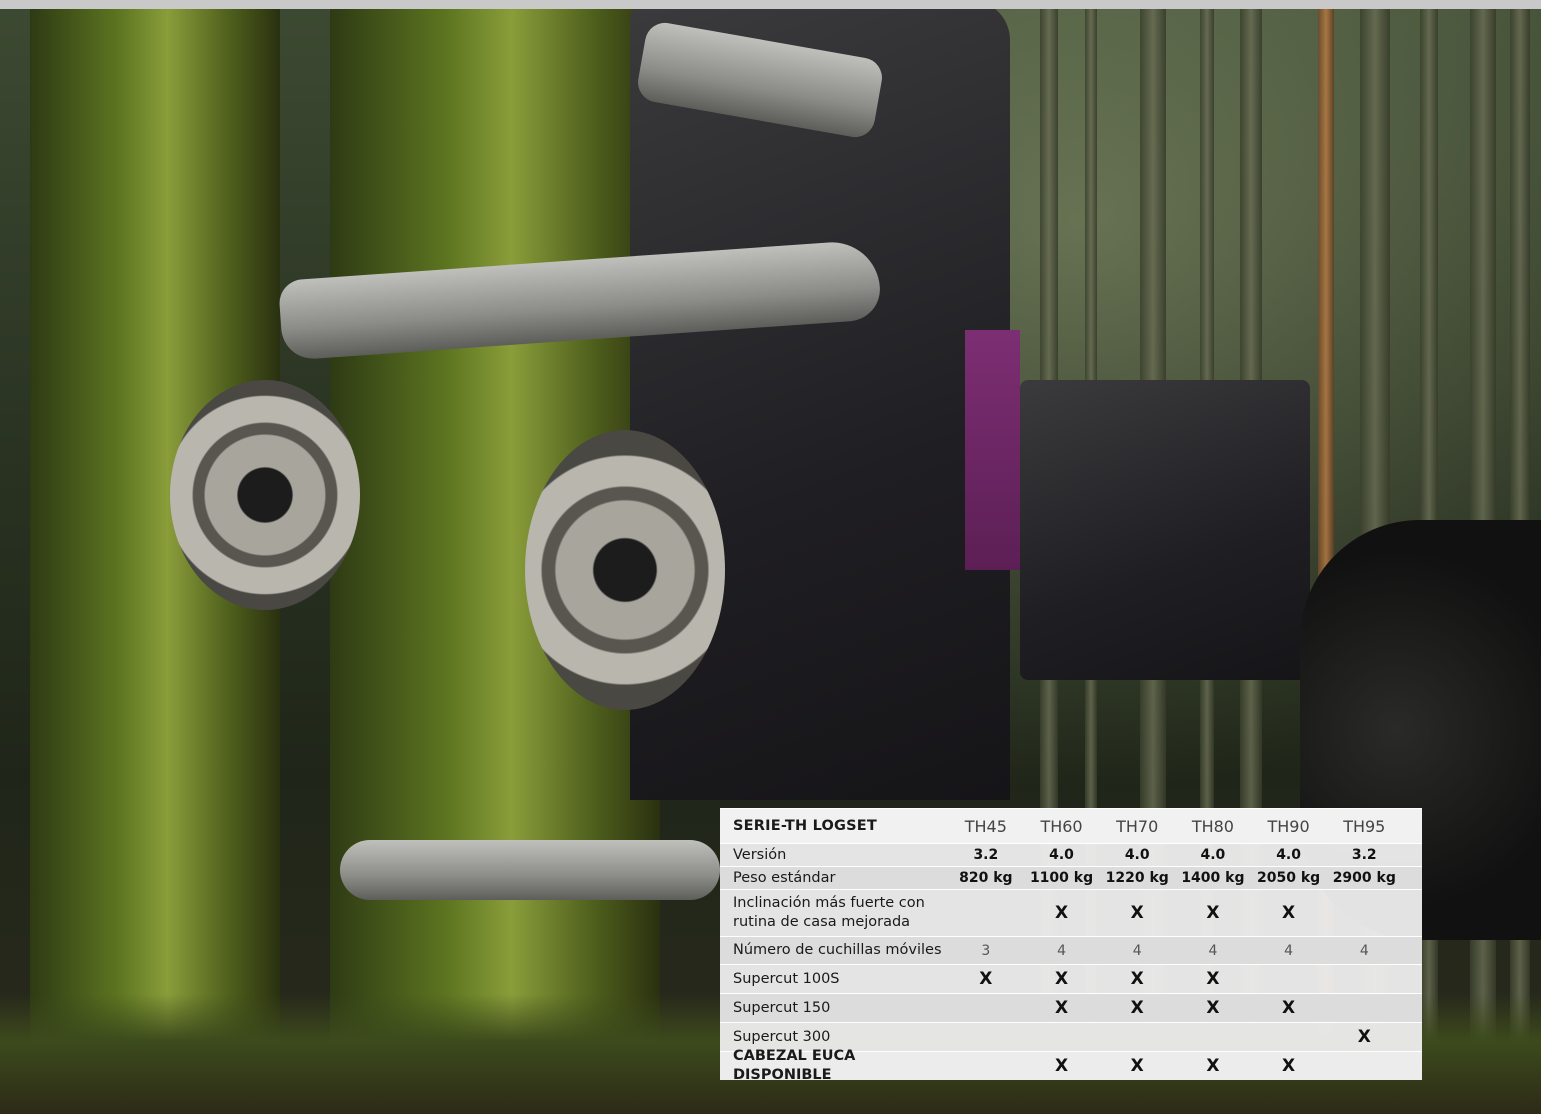 Image resolution: width=1541 pixels, height=1114 pixels. I want to click on table-row: Versión 3.2 4.0 4.0 4.0 4.0 3.2, so click(1071, 854).